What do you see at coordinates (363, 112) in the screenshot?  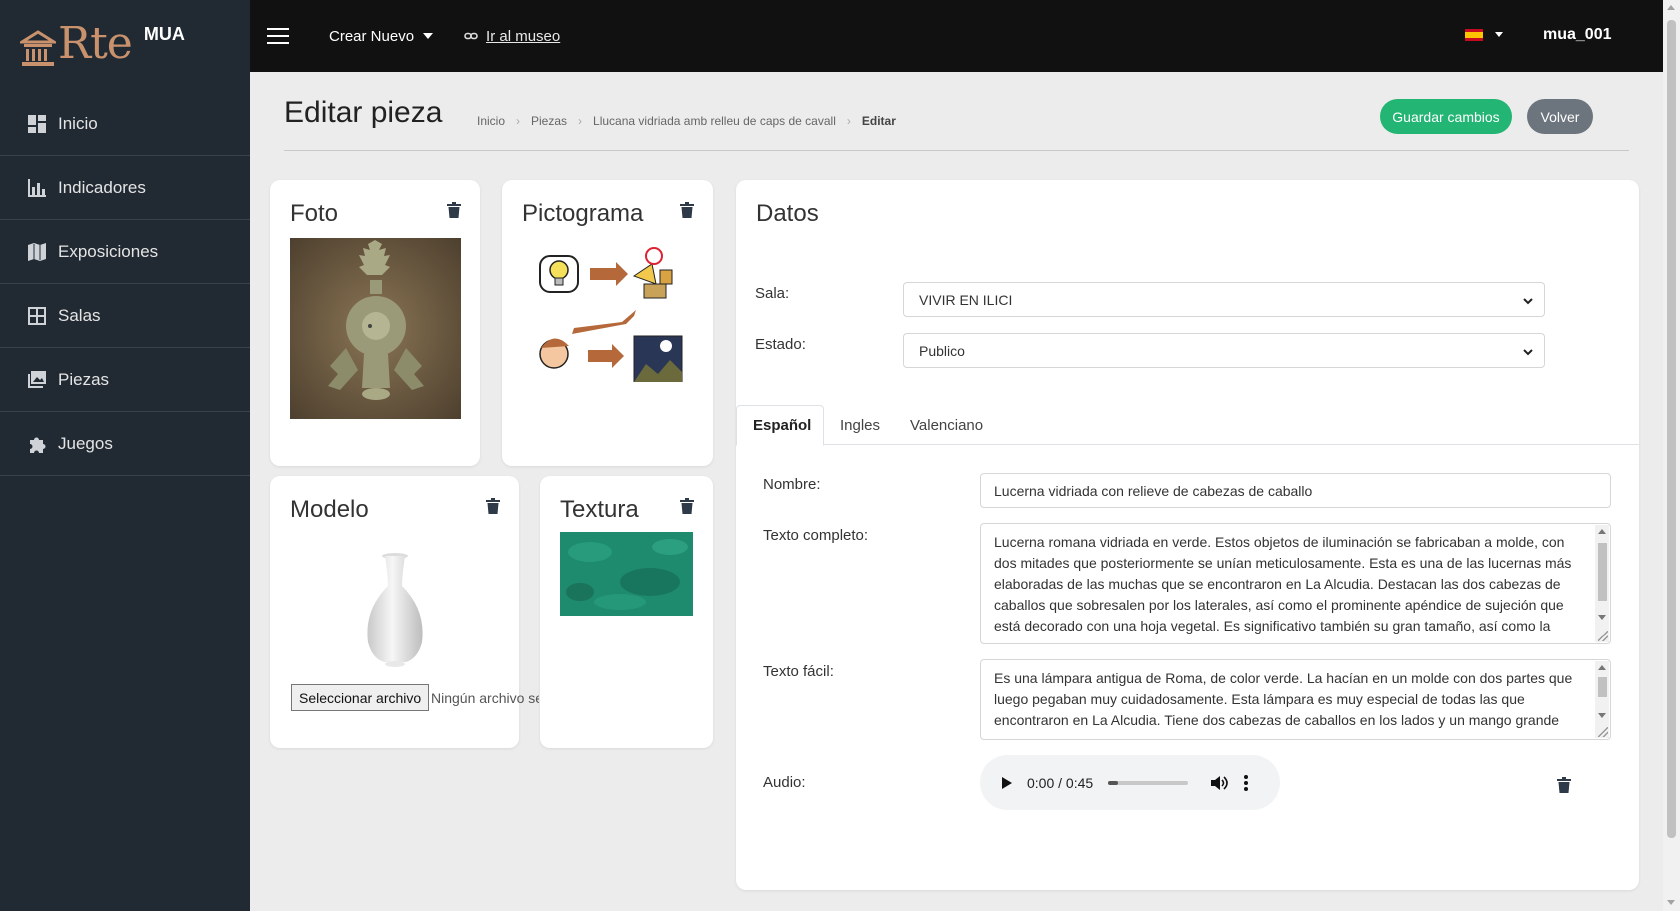 I see `page-title: Editar pieza` at bounding box center [363, 112].